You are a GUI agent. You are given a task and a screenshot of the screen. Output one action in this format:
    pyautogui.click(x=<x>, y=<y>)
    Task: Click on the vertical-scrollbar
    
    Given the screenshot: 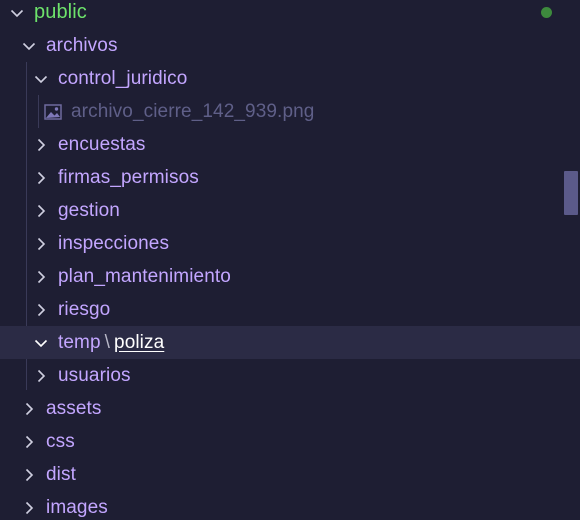 What is the action you would take?
    pyautogui.click(x=572, y=260)
    